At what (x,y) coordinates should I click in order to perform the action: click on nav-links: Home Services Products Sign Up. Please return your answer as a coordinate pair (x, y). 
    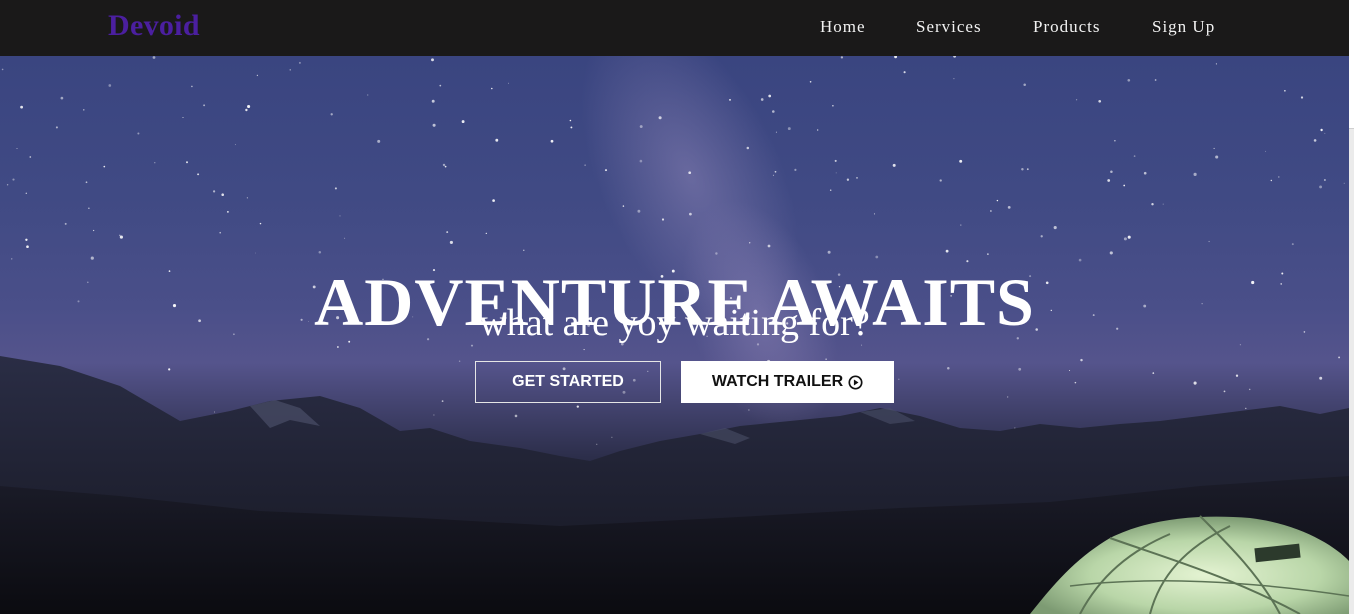
    Looking at the image, I should click on (674, 28).